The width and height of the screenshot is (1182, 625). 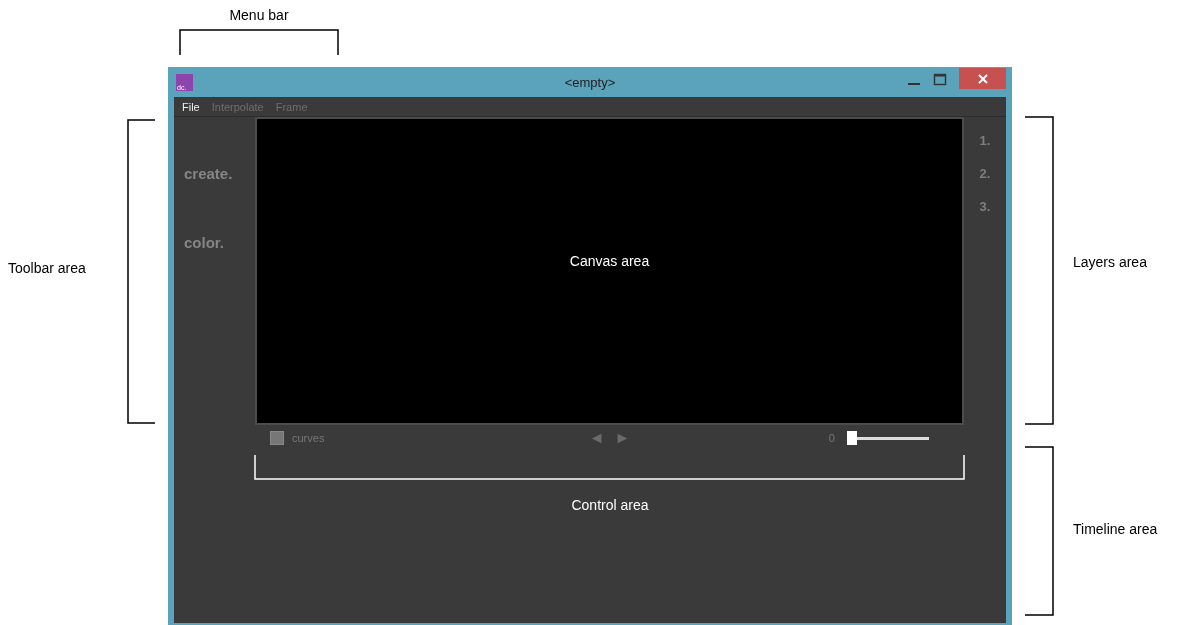 I want to click on layer-item: 2., so click(x=985, y=173).